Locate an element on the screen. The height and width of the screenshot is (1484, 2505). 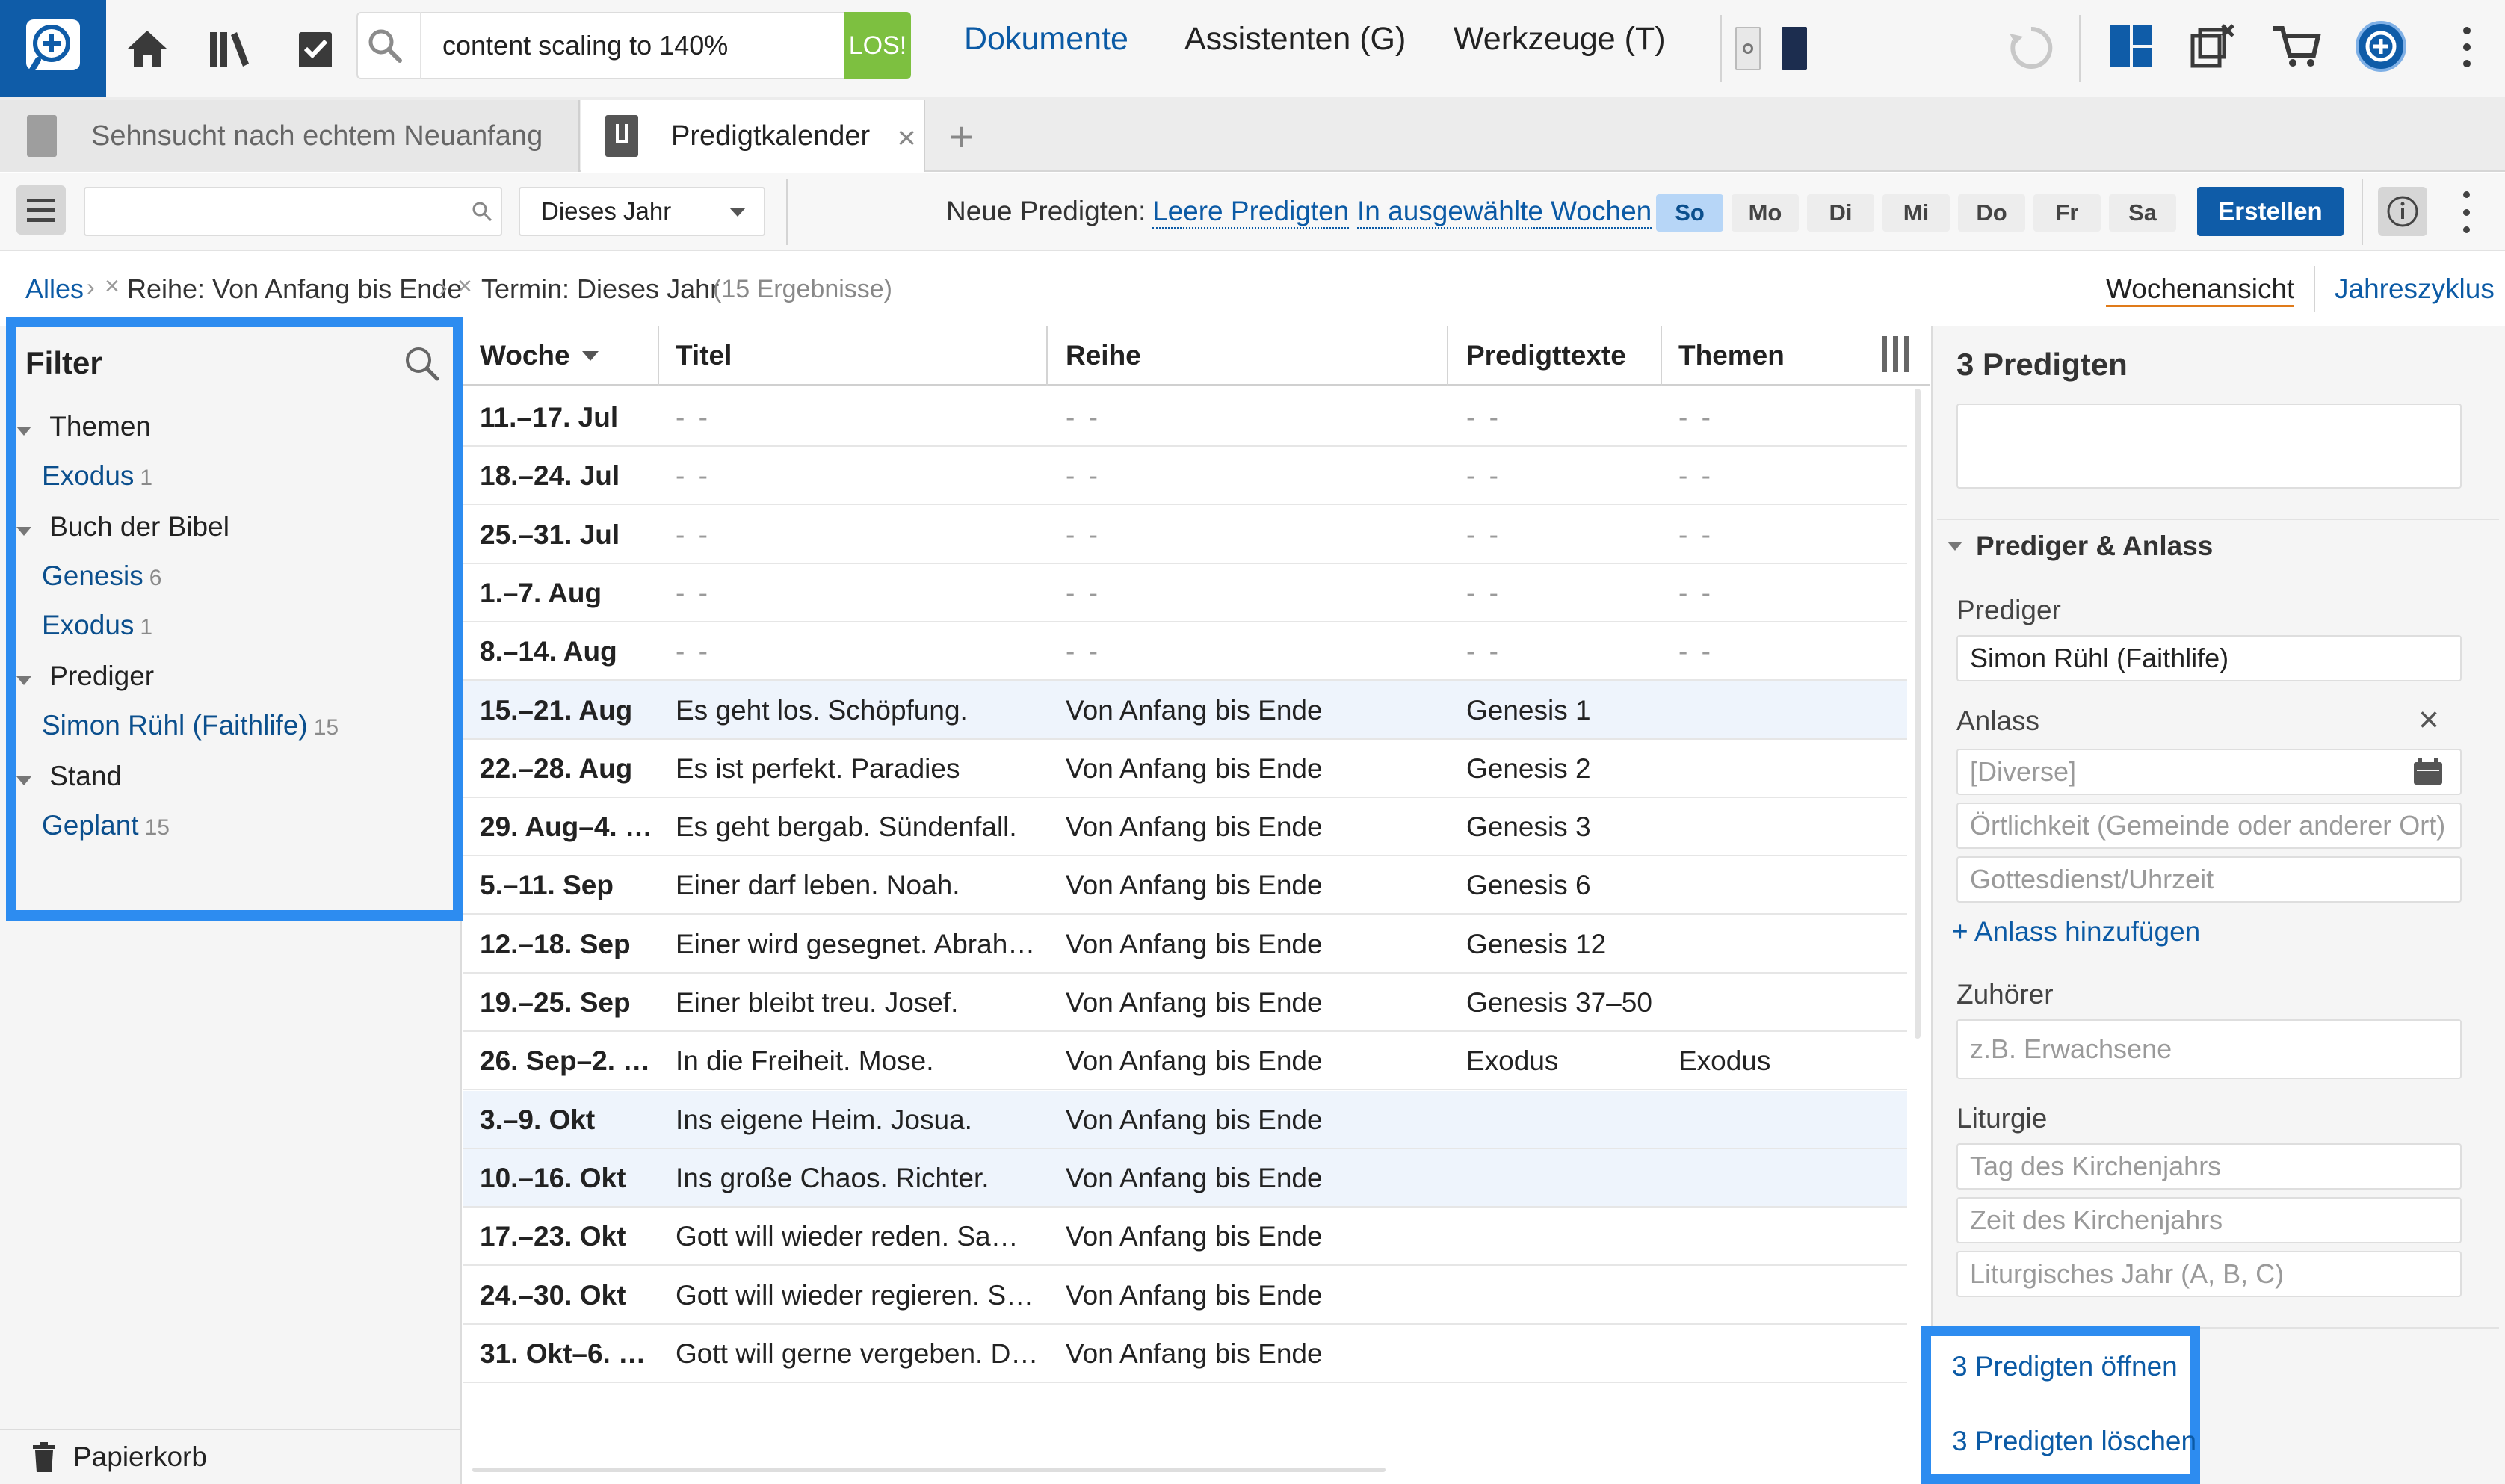
liturgical-year-field: Liturgisches Jahr (A, B, C) is located at coordinates (2209, 1274).